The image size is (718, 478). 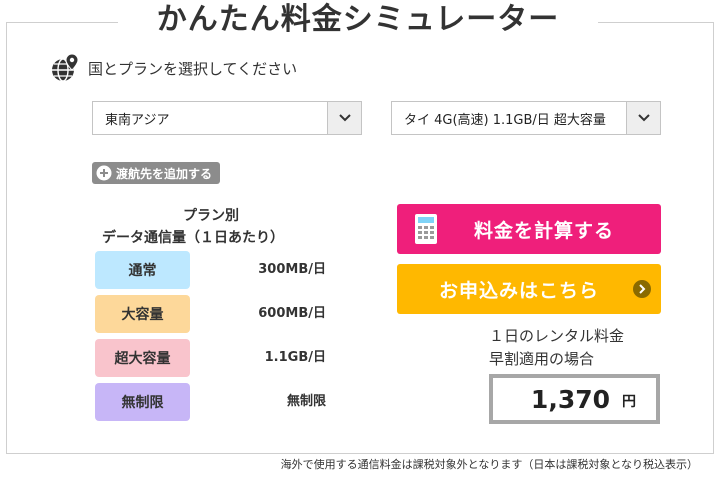 What do you see at coordinates (542, 359) in the screenshot?
I see `rental-fee-line2: 早割適用の場合` at bounding box center [542, 359].